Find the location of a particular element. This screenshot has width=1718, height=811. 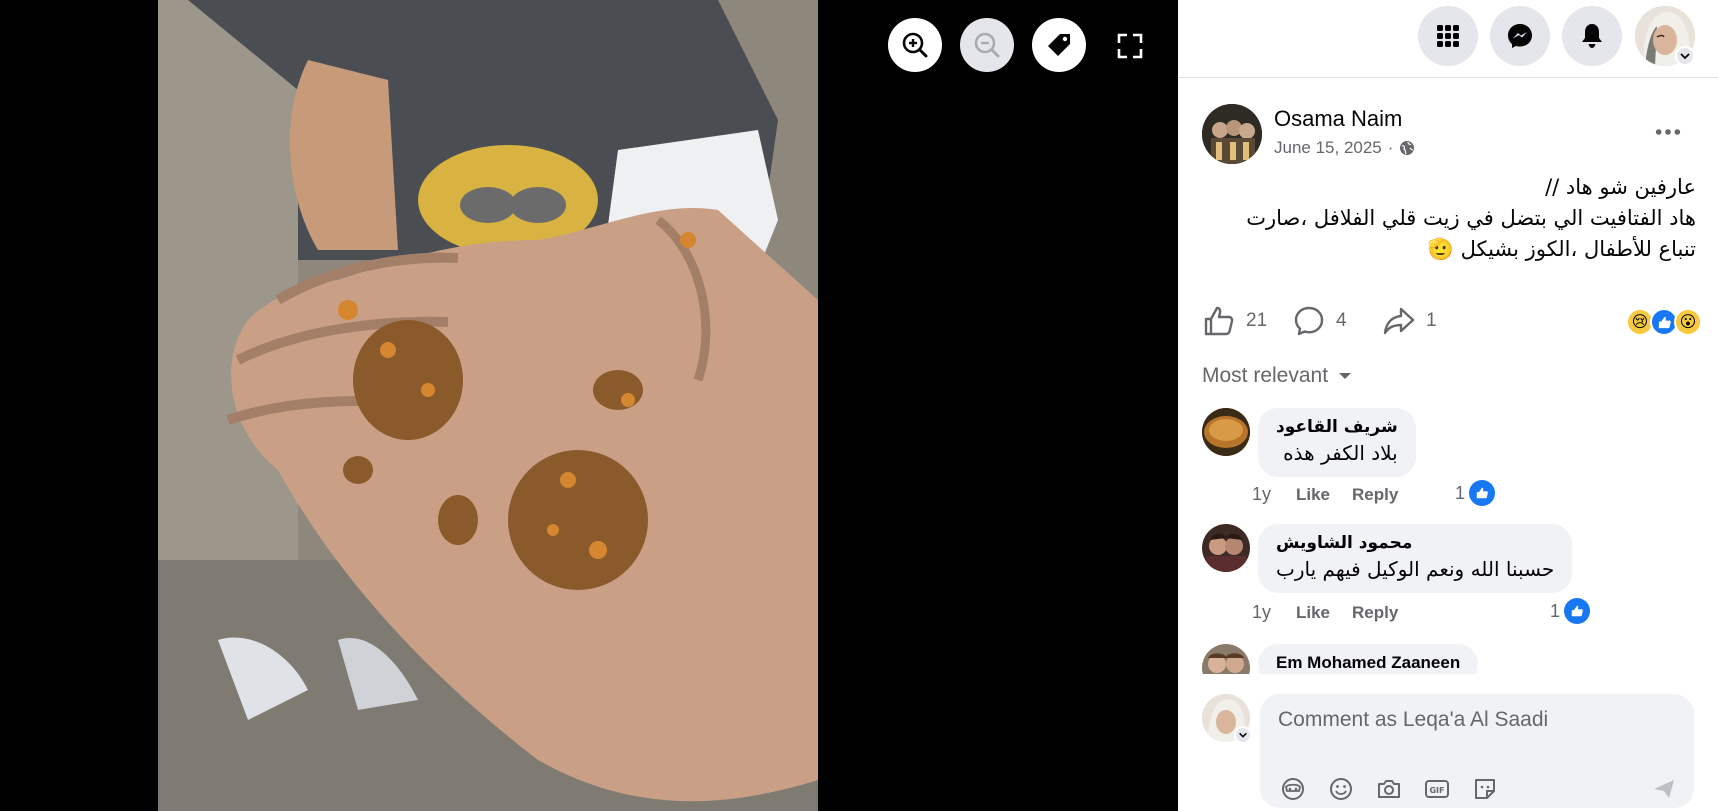

caret-down-icon is located at coordinates (1345, 376).